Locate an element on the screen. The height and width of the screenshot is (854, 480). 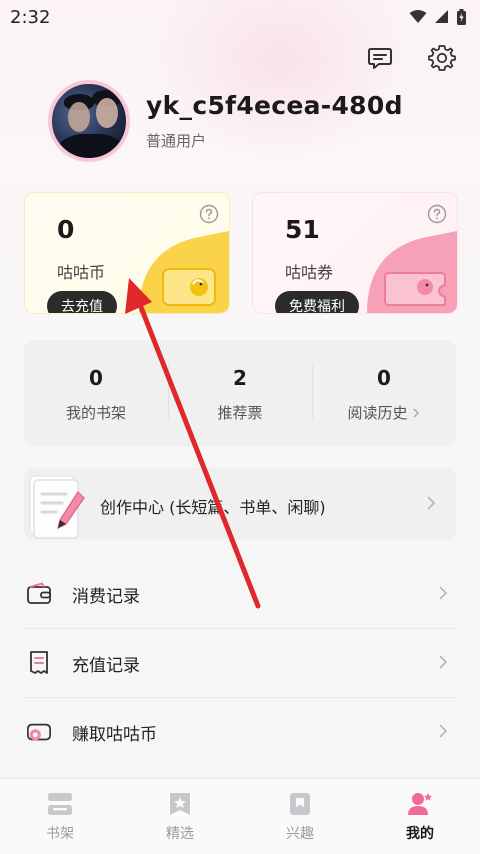
vouchers-value: 51 is located at coordinates (302, 229).